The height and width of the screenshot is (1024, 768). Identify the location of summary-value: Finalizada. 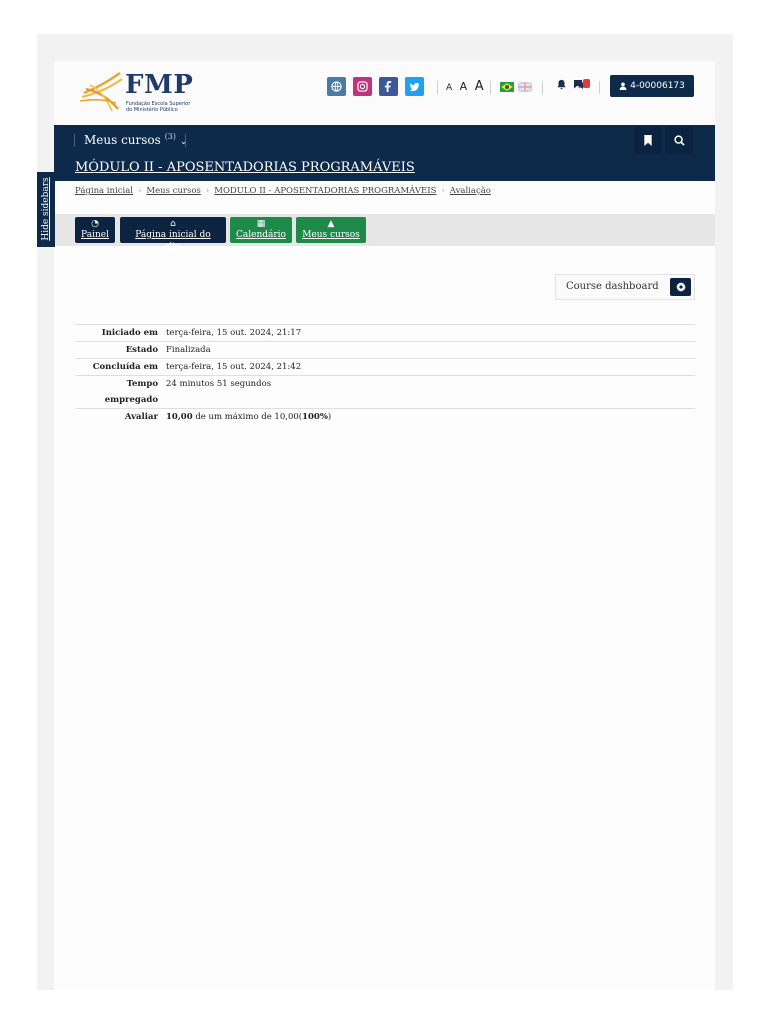
(188, 350).